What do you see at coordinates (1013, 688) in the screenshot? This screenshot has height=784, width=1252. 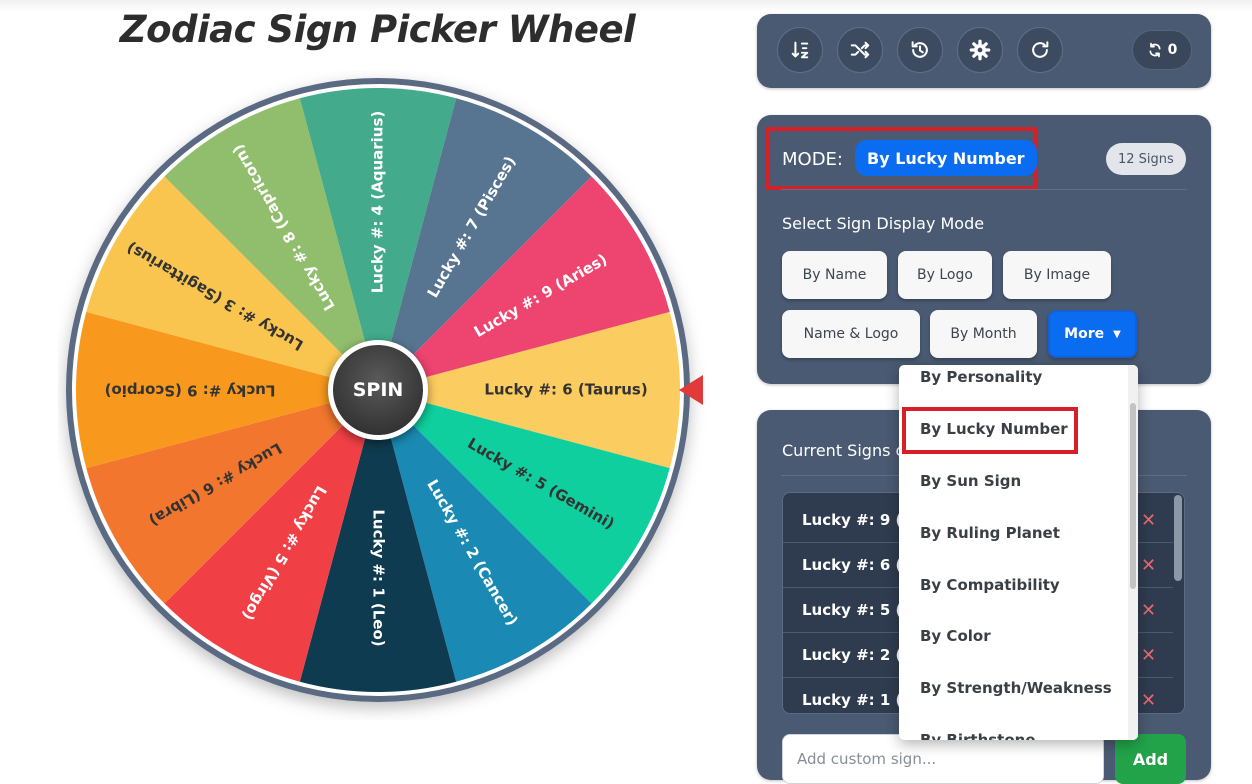 I see `menu-item-by-strength-weakness: By Strength/Weakness` at bounding box center [1013, 688].